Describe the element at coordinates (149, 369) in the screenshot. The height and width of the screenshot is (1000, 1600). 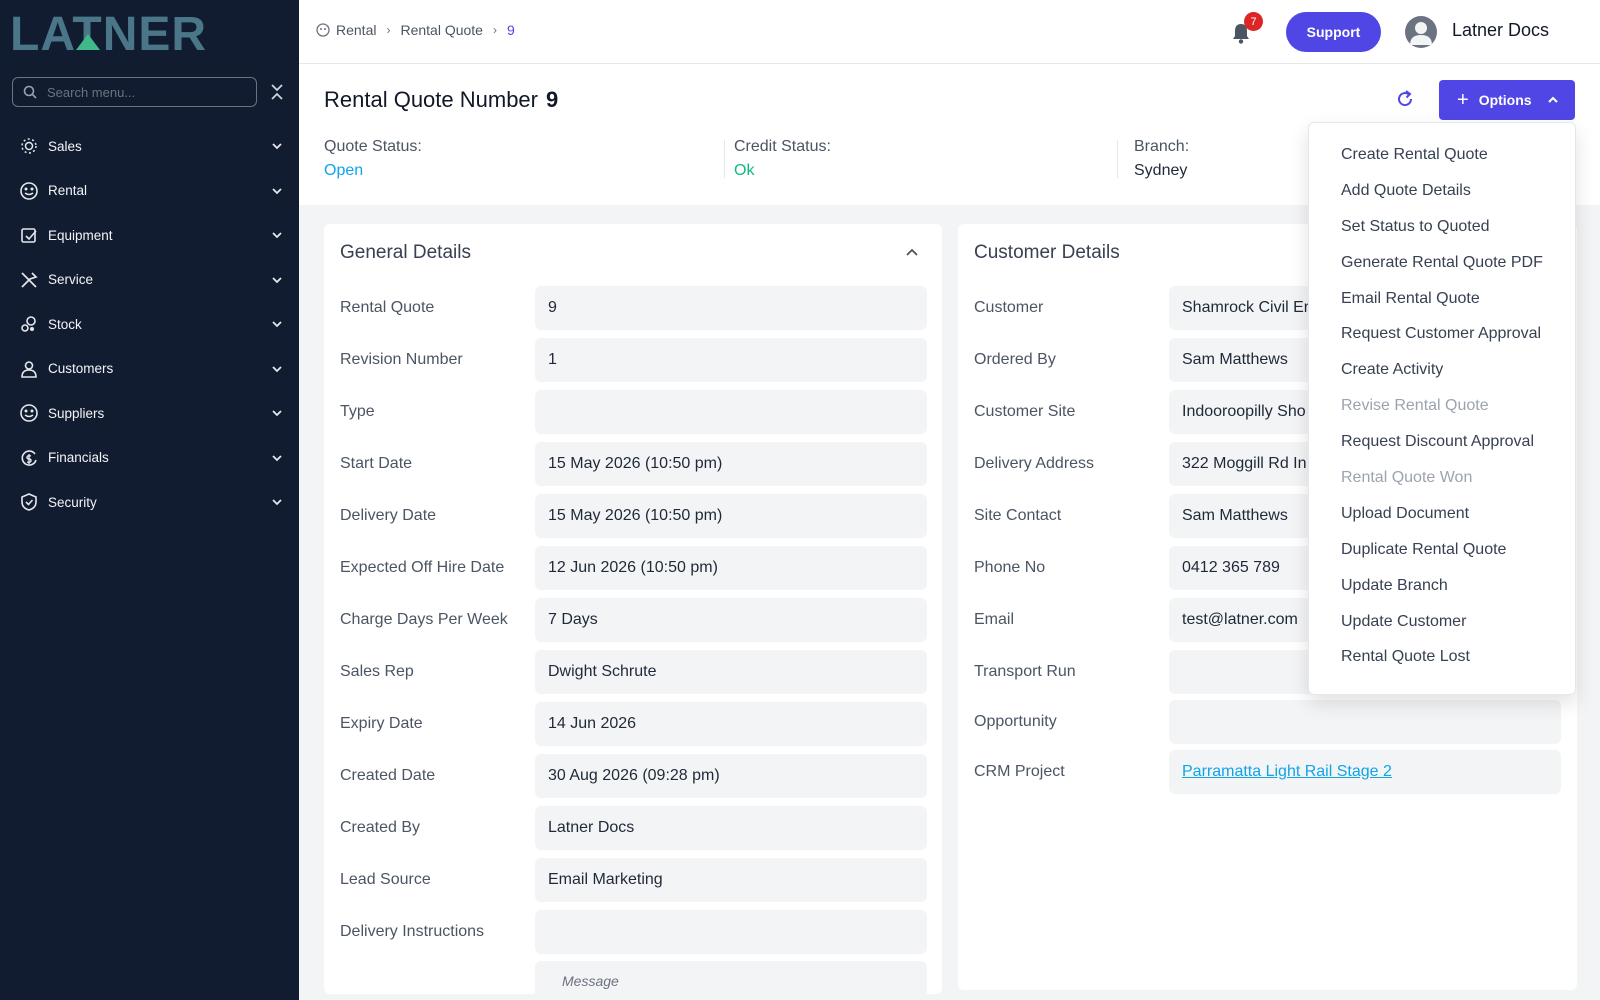
I see `sidebar-item-customers: Customers` at that location.